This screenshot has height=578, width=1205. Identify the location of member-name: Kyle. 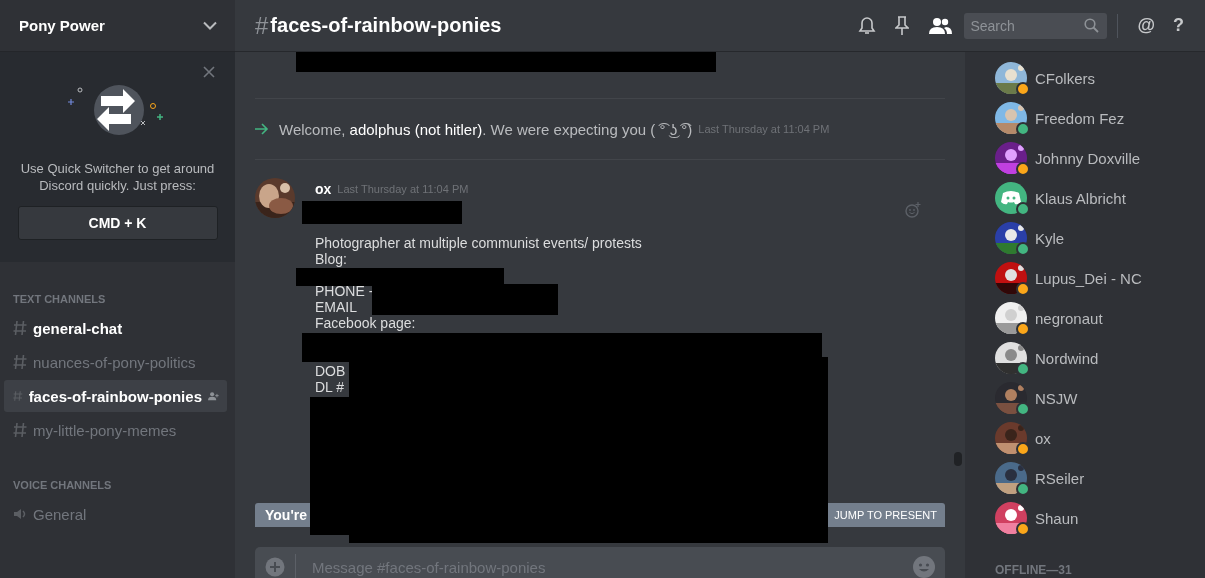
(1050, 238).